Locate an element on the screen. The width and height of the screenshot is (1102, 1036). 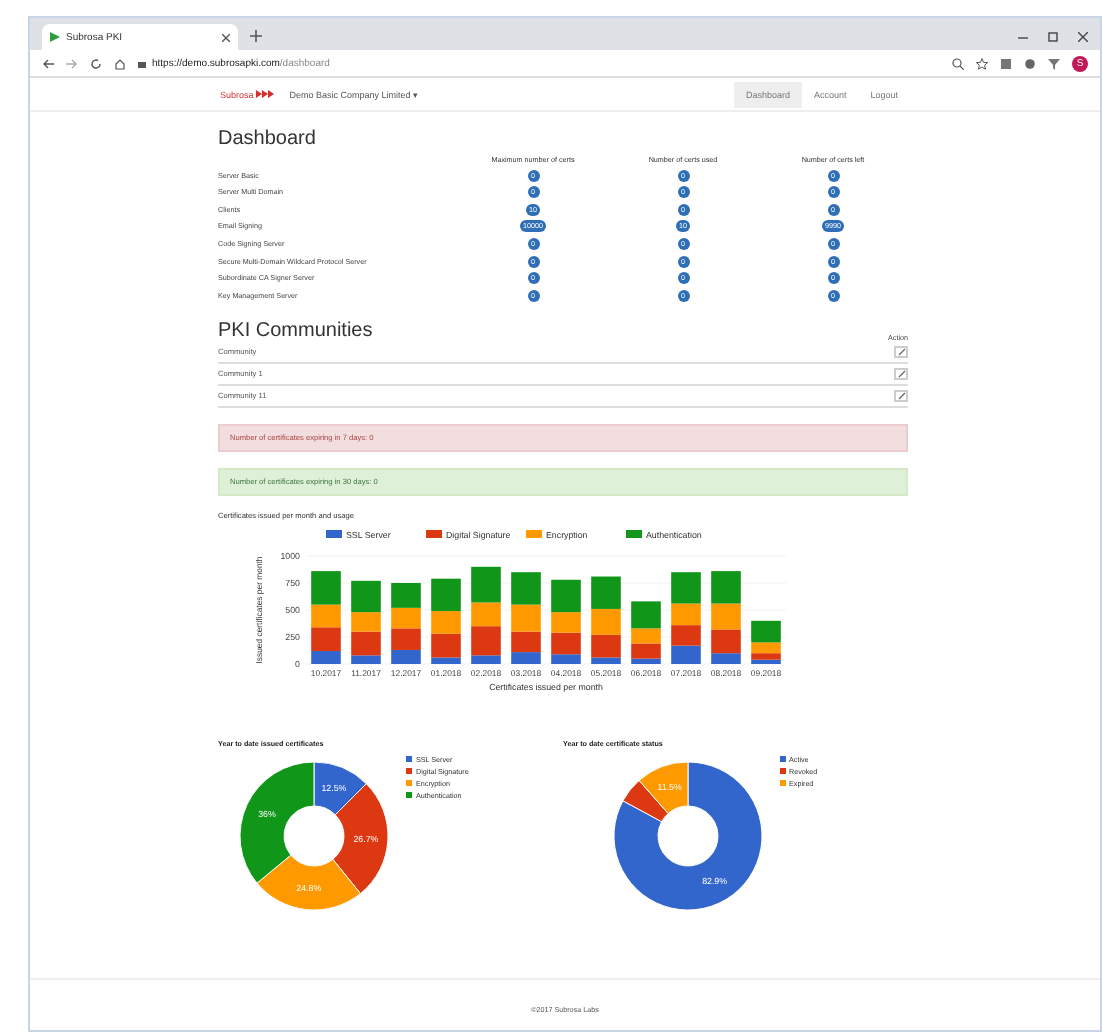
section-title: PKI Communities is located at coordinates (295, 330).